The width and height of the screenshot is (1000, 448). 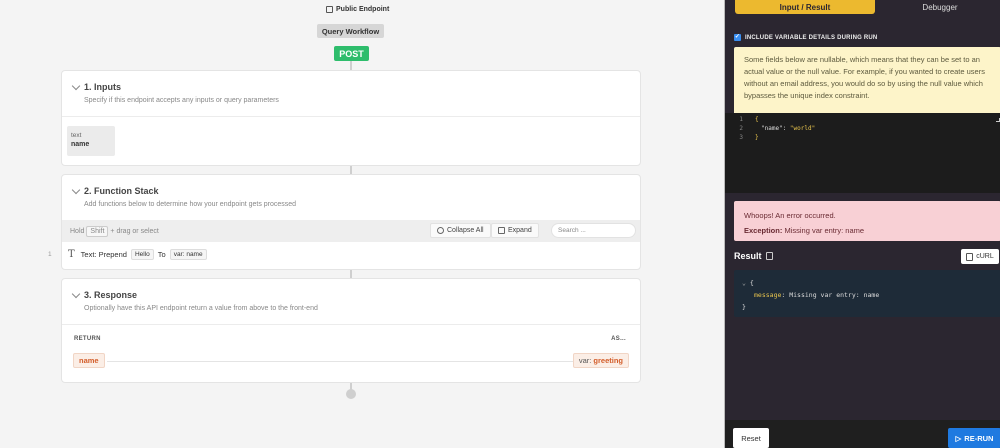 What do you see at coordinates (746, 283) in the screenshot?
I see `chevron-down-icon: ⌄` at bounding box center [746, 283].